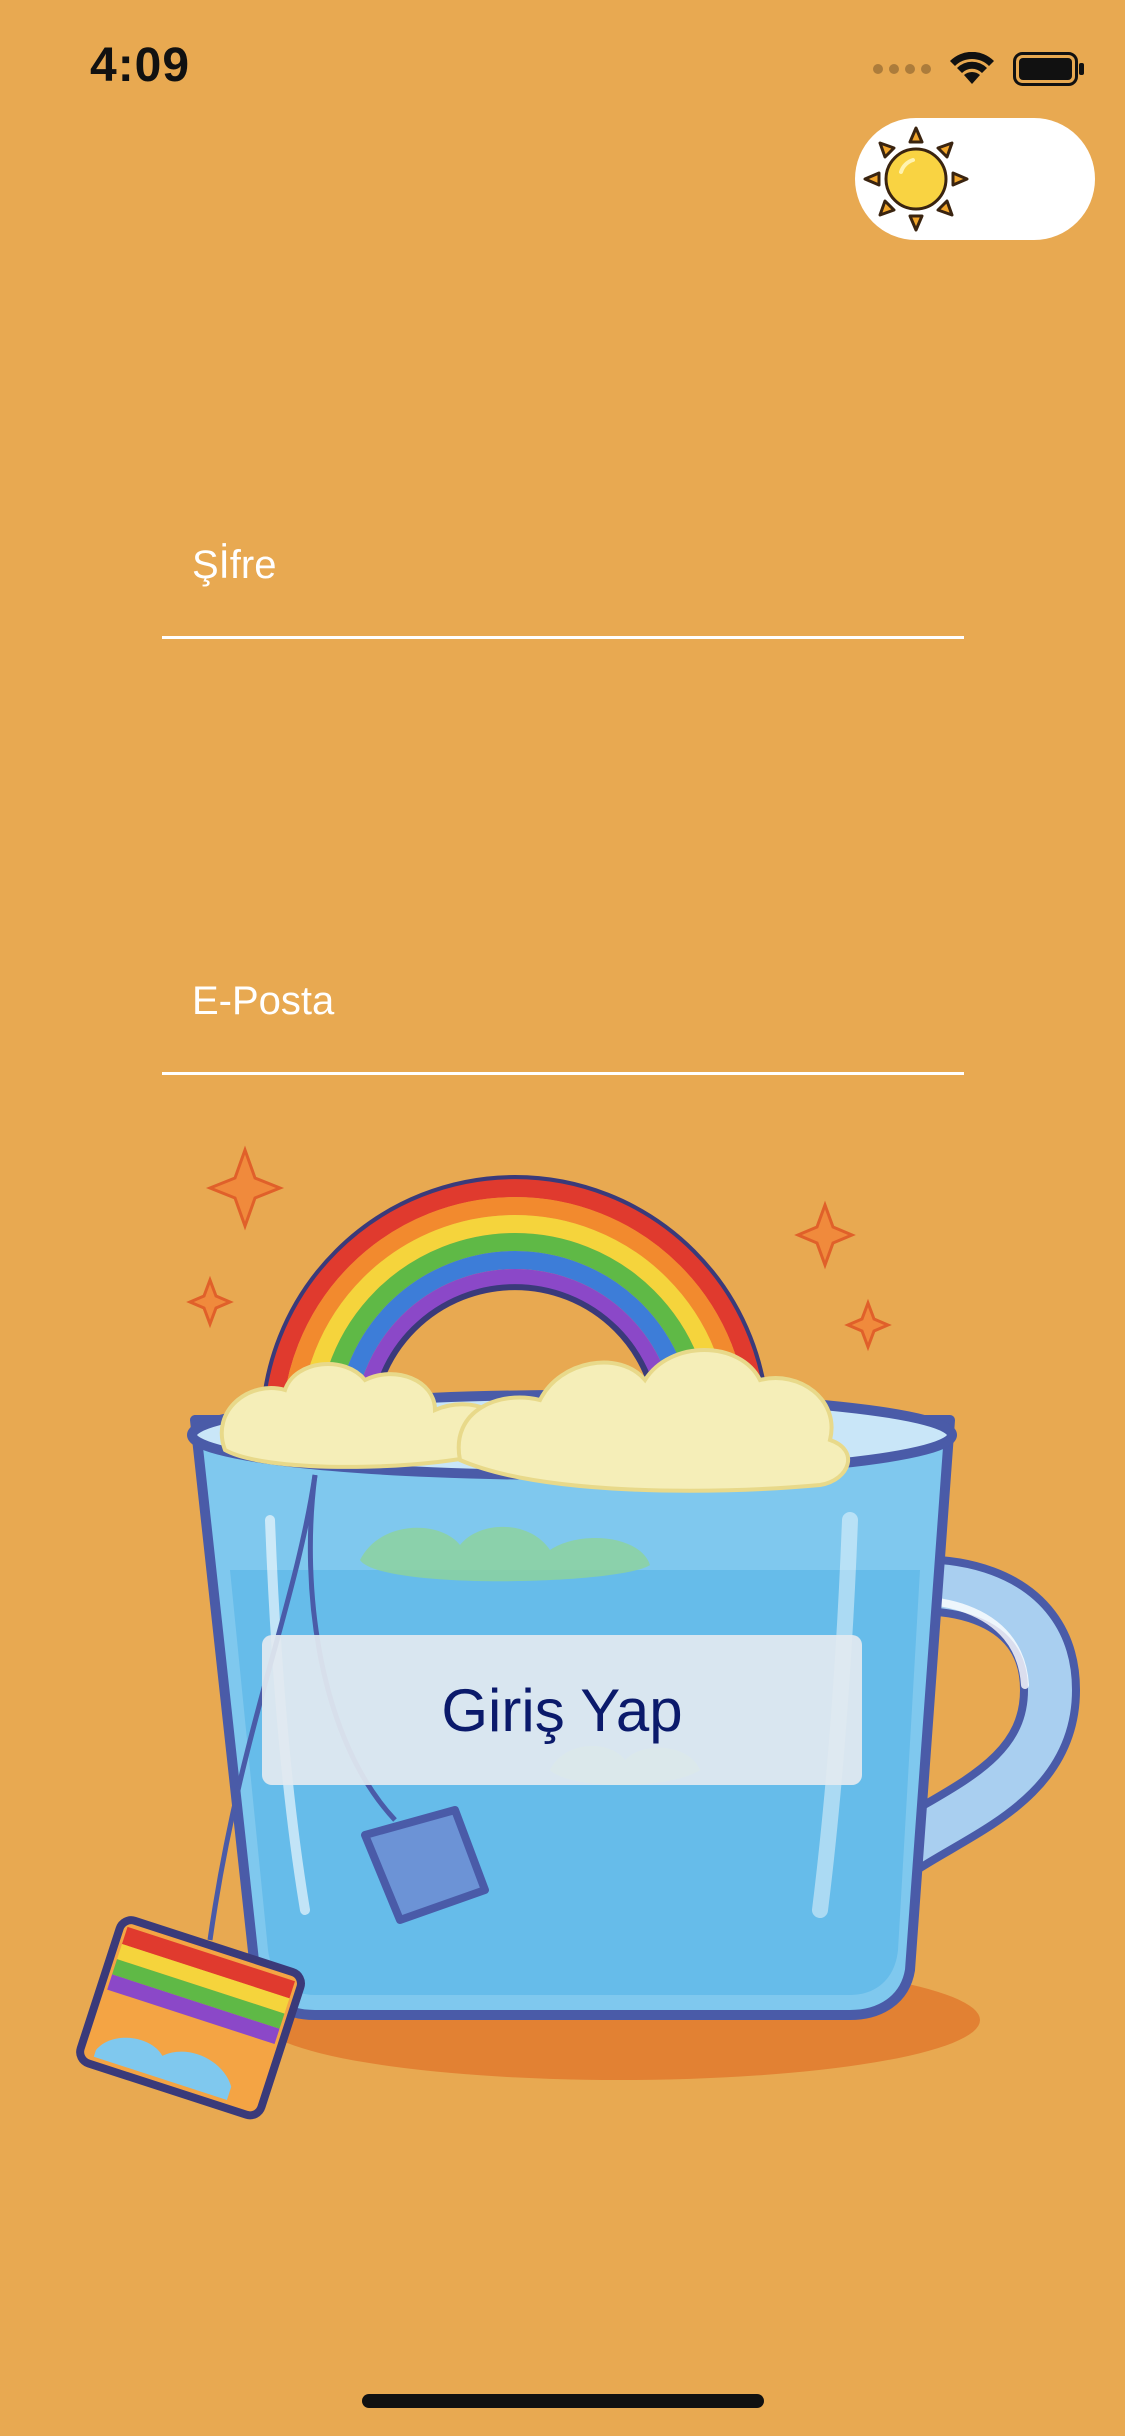  Describe the element at coordinates (263, 1001) in the screenshot. I see `email-placeholder: E-Posta` at that location.